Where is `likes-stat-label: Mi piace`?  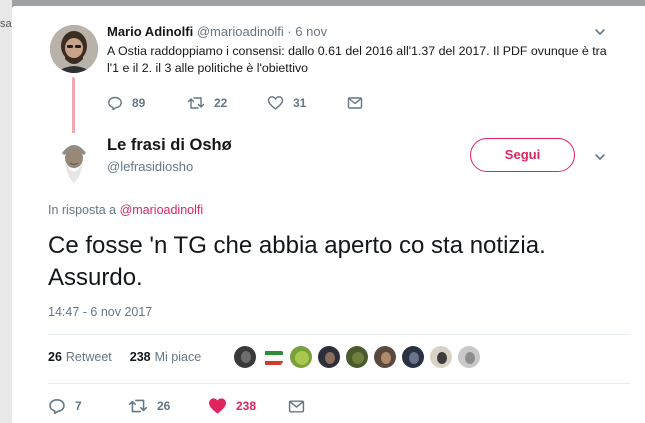
likes-stat-label: Mi piace is located at coordinates (178, 357).